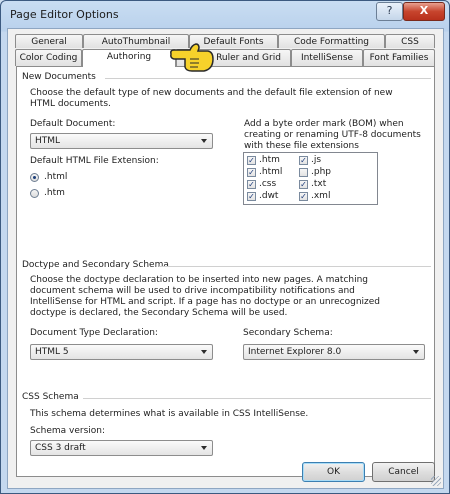 Image resolution: width=450 pixels, height=494 pixels. What do you see at coordinates (436, 481) in the screenshot?
I see `resize-grip-icon` at bounding box center [436, 481].